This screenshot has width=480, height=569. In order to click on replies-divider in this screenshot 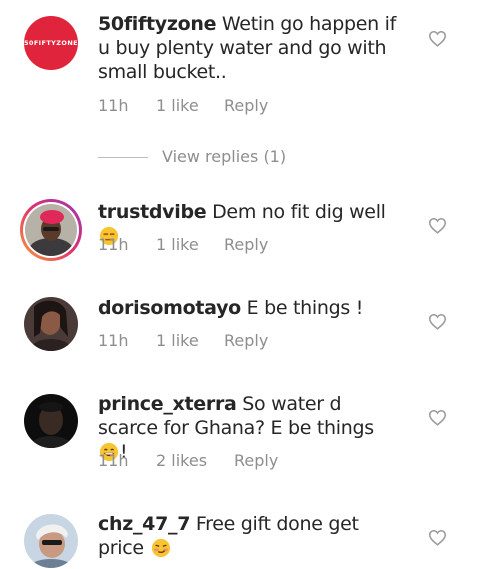, I will do `click(123, 157)`.